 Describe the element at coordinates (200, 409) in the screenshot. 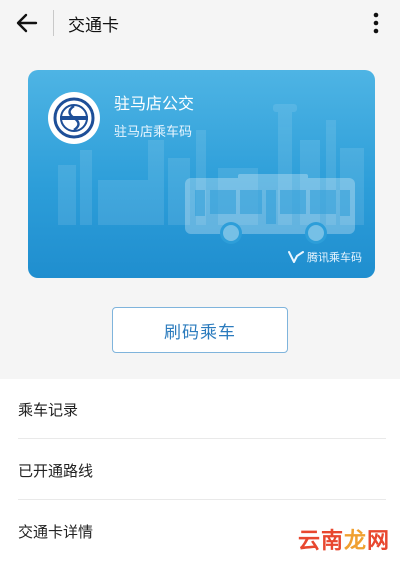

I see `menu-item-ride-records: 乘车记录` at that location.